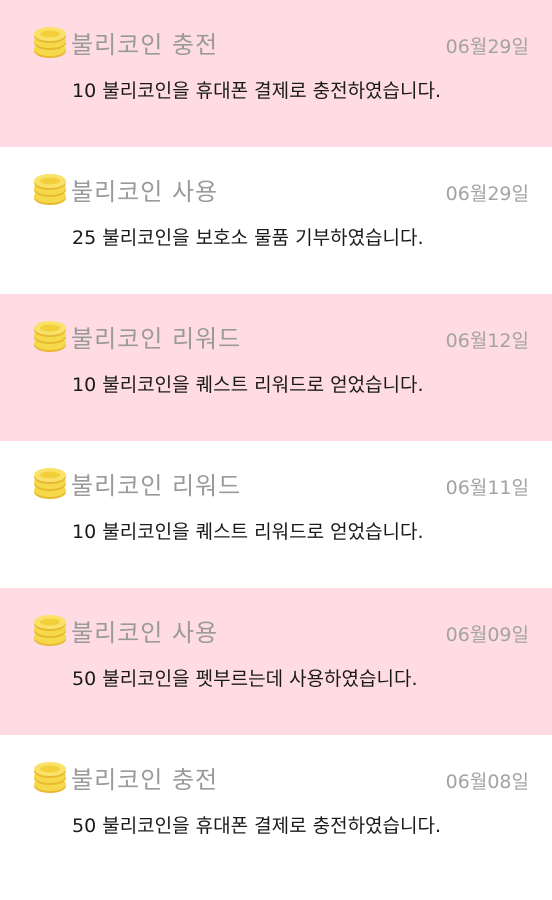 The image size is (552, 900). What do you see at coordinates (487, 488) in the screenshot?
I see `history-date: 06월11일` at bounding box center [487, 488].